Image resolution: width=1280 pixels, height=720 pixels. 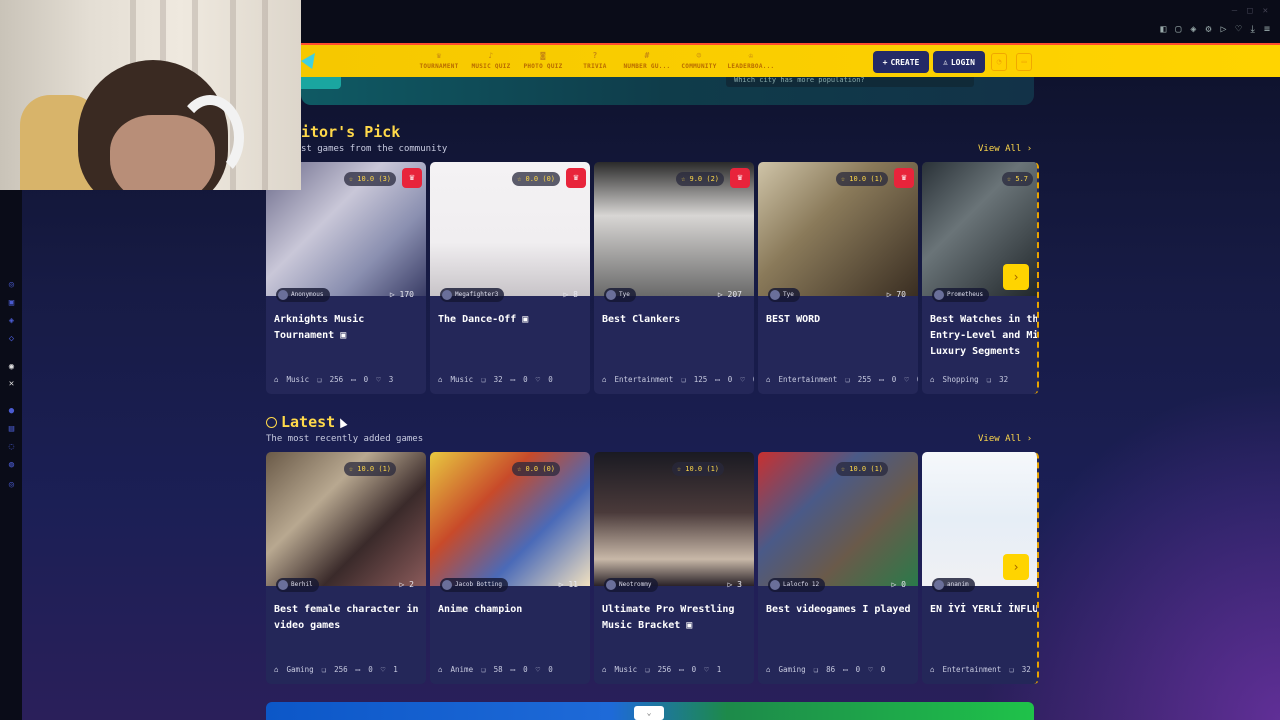 What do you see at coordinates (801, 584) in the screenshot?
I see `author-name: Lalocfo 12` at bounding box center [801, 584].